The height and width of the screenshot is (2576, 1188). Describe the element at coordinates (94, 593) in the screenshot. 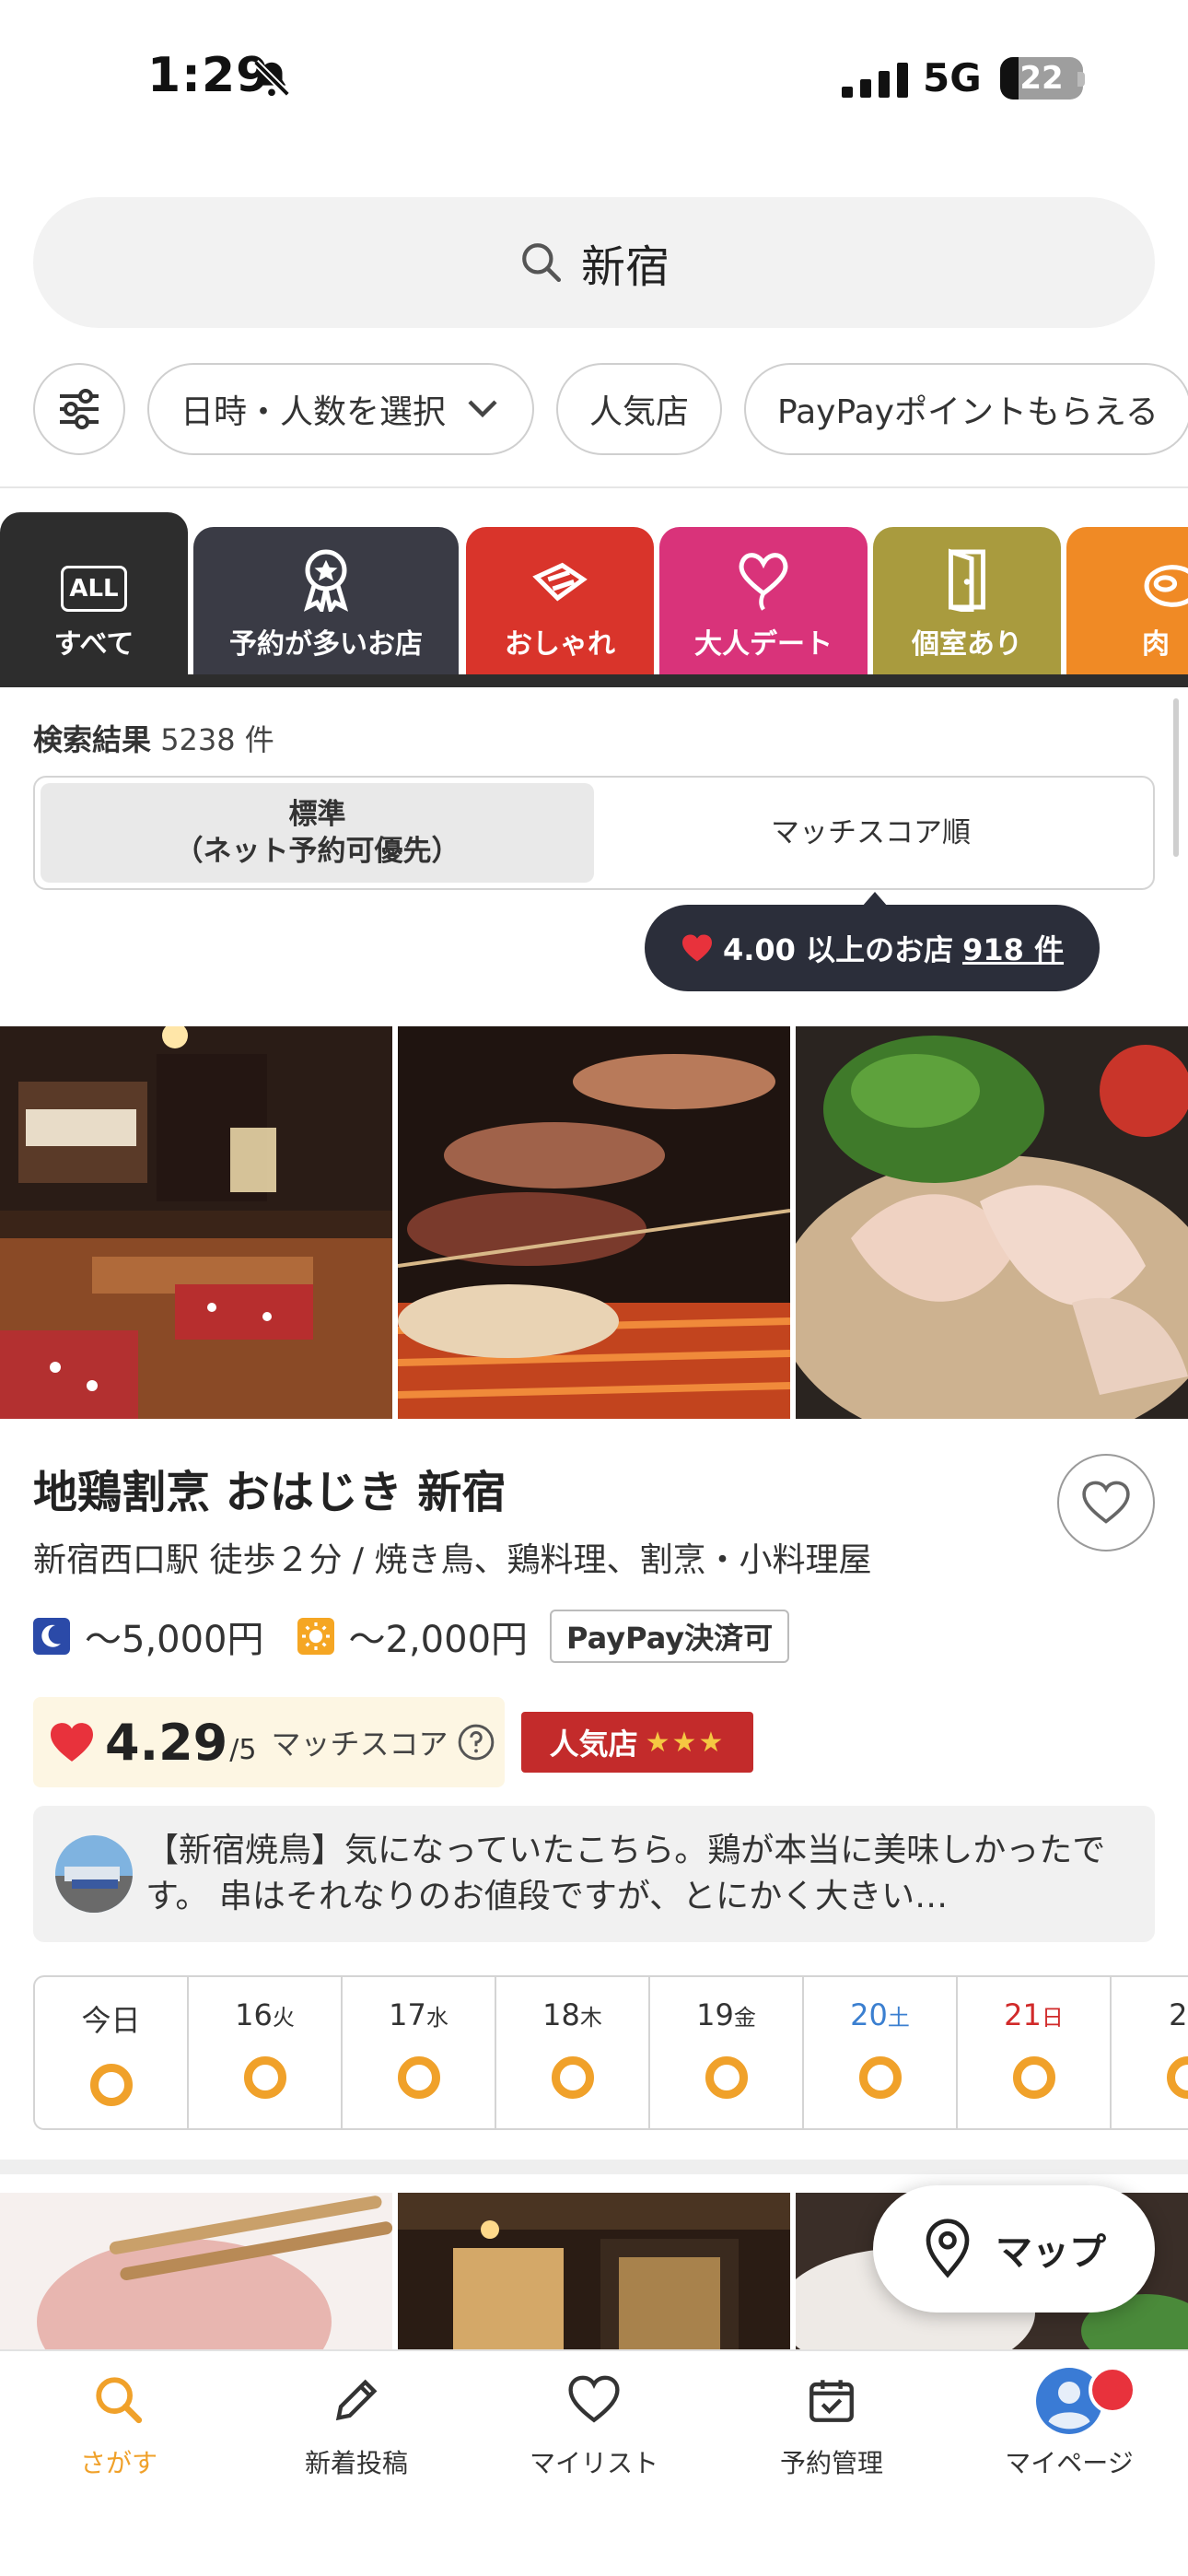

I see `category-tab-all: ALL すべて` at that location.